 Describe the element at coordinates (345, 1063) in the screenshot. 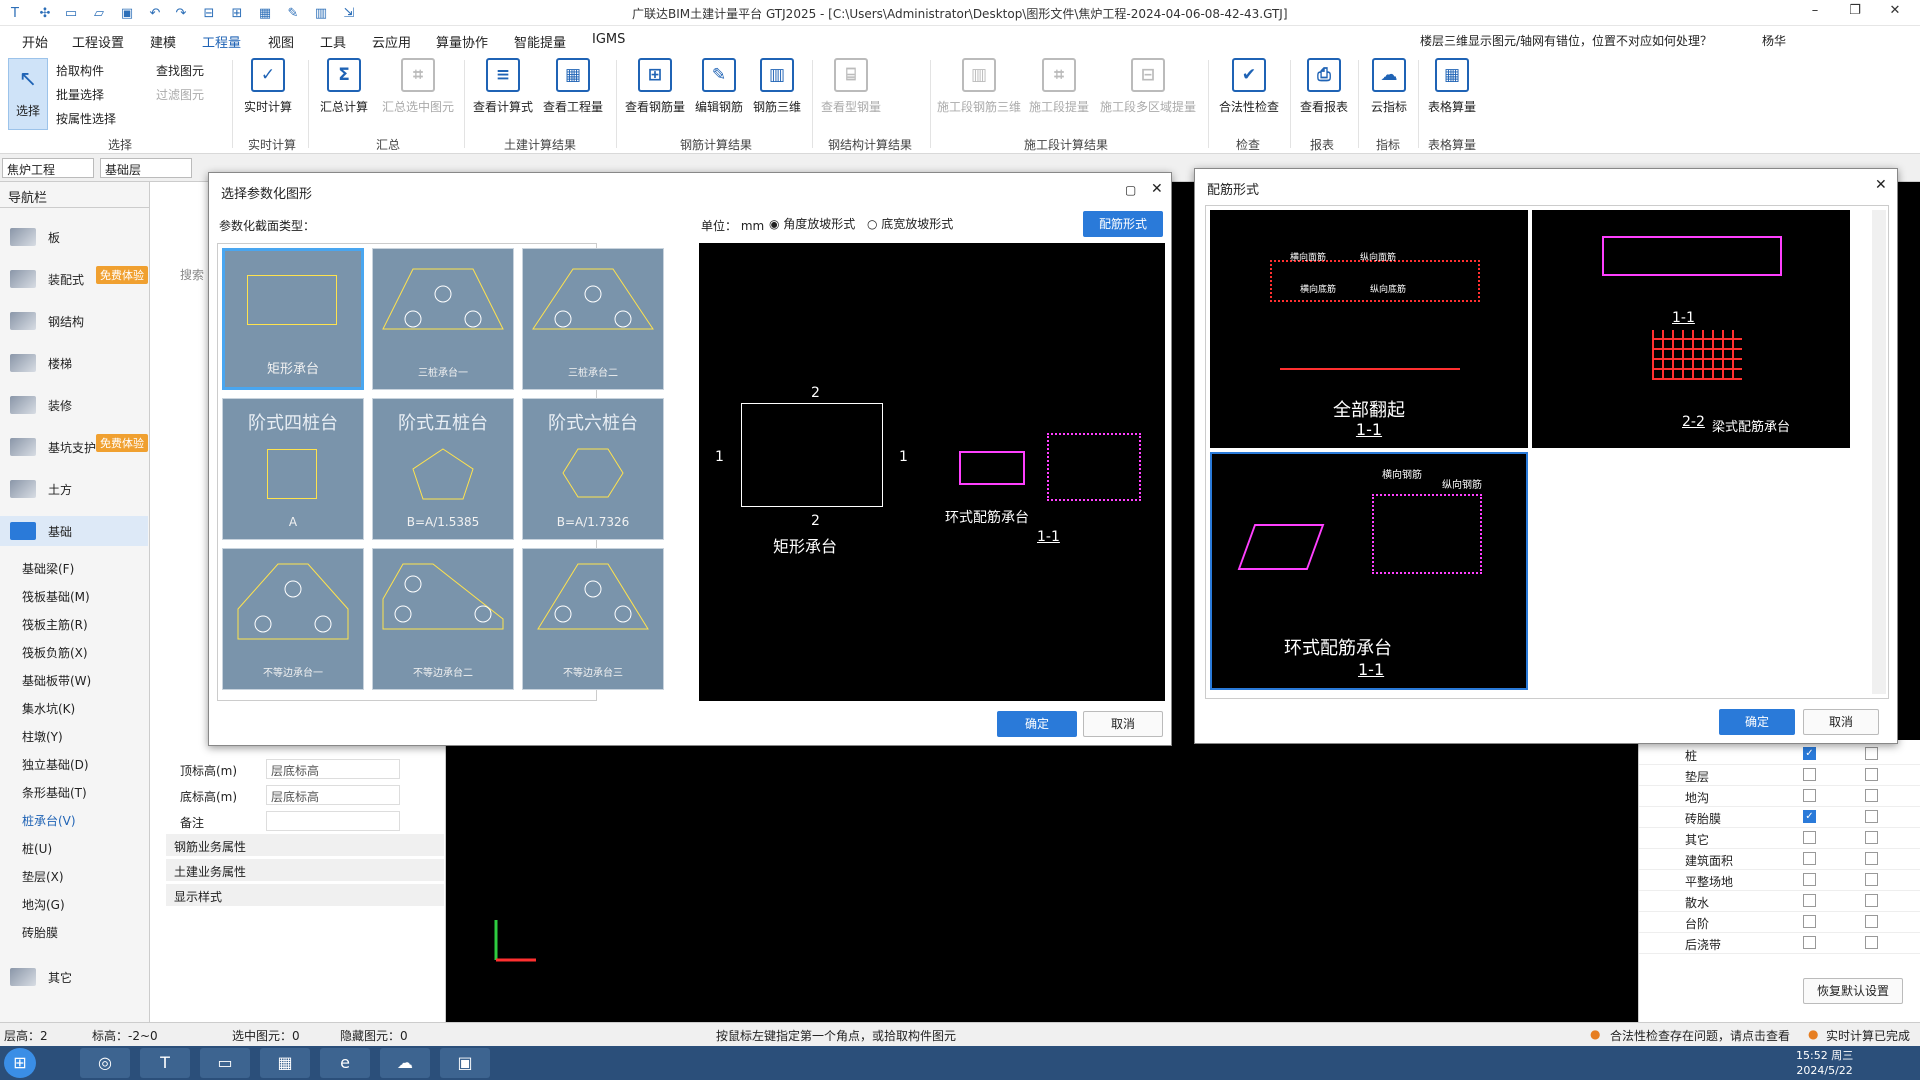

I see `browser-icon: e` at that location.